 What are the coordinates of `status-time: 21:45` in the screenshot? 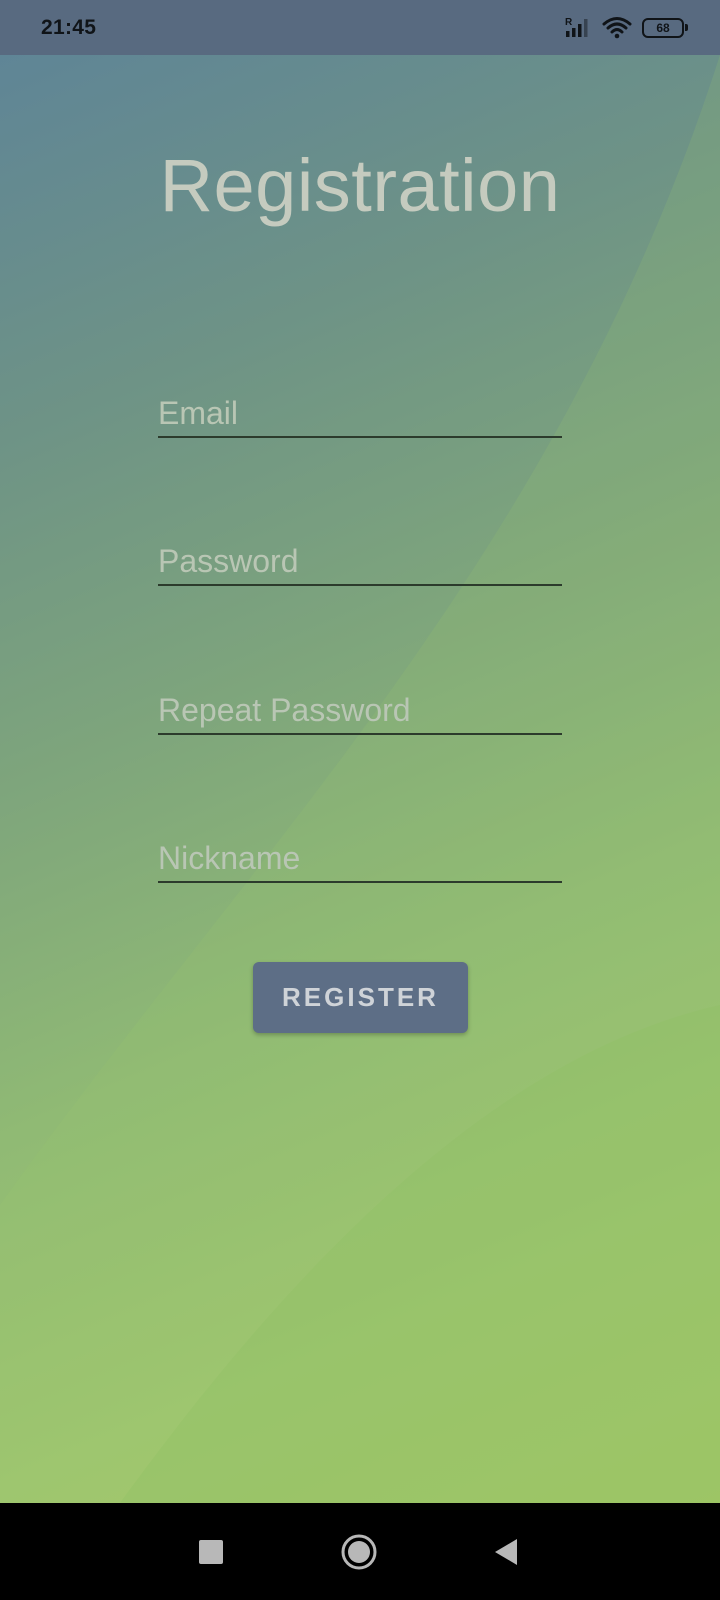 It's located at (69, 27).